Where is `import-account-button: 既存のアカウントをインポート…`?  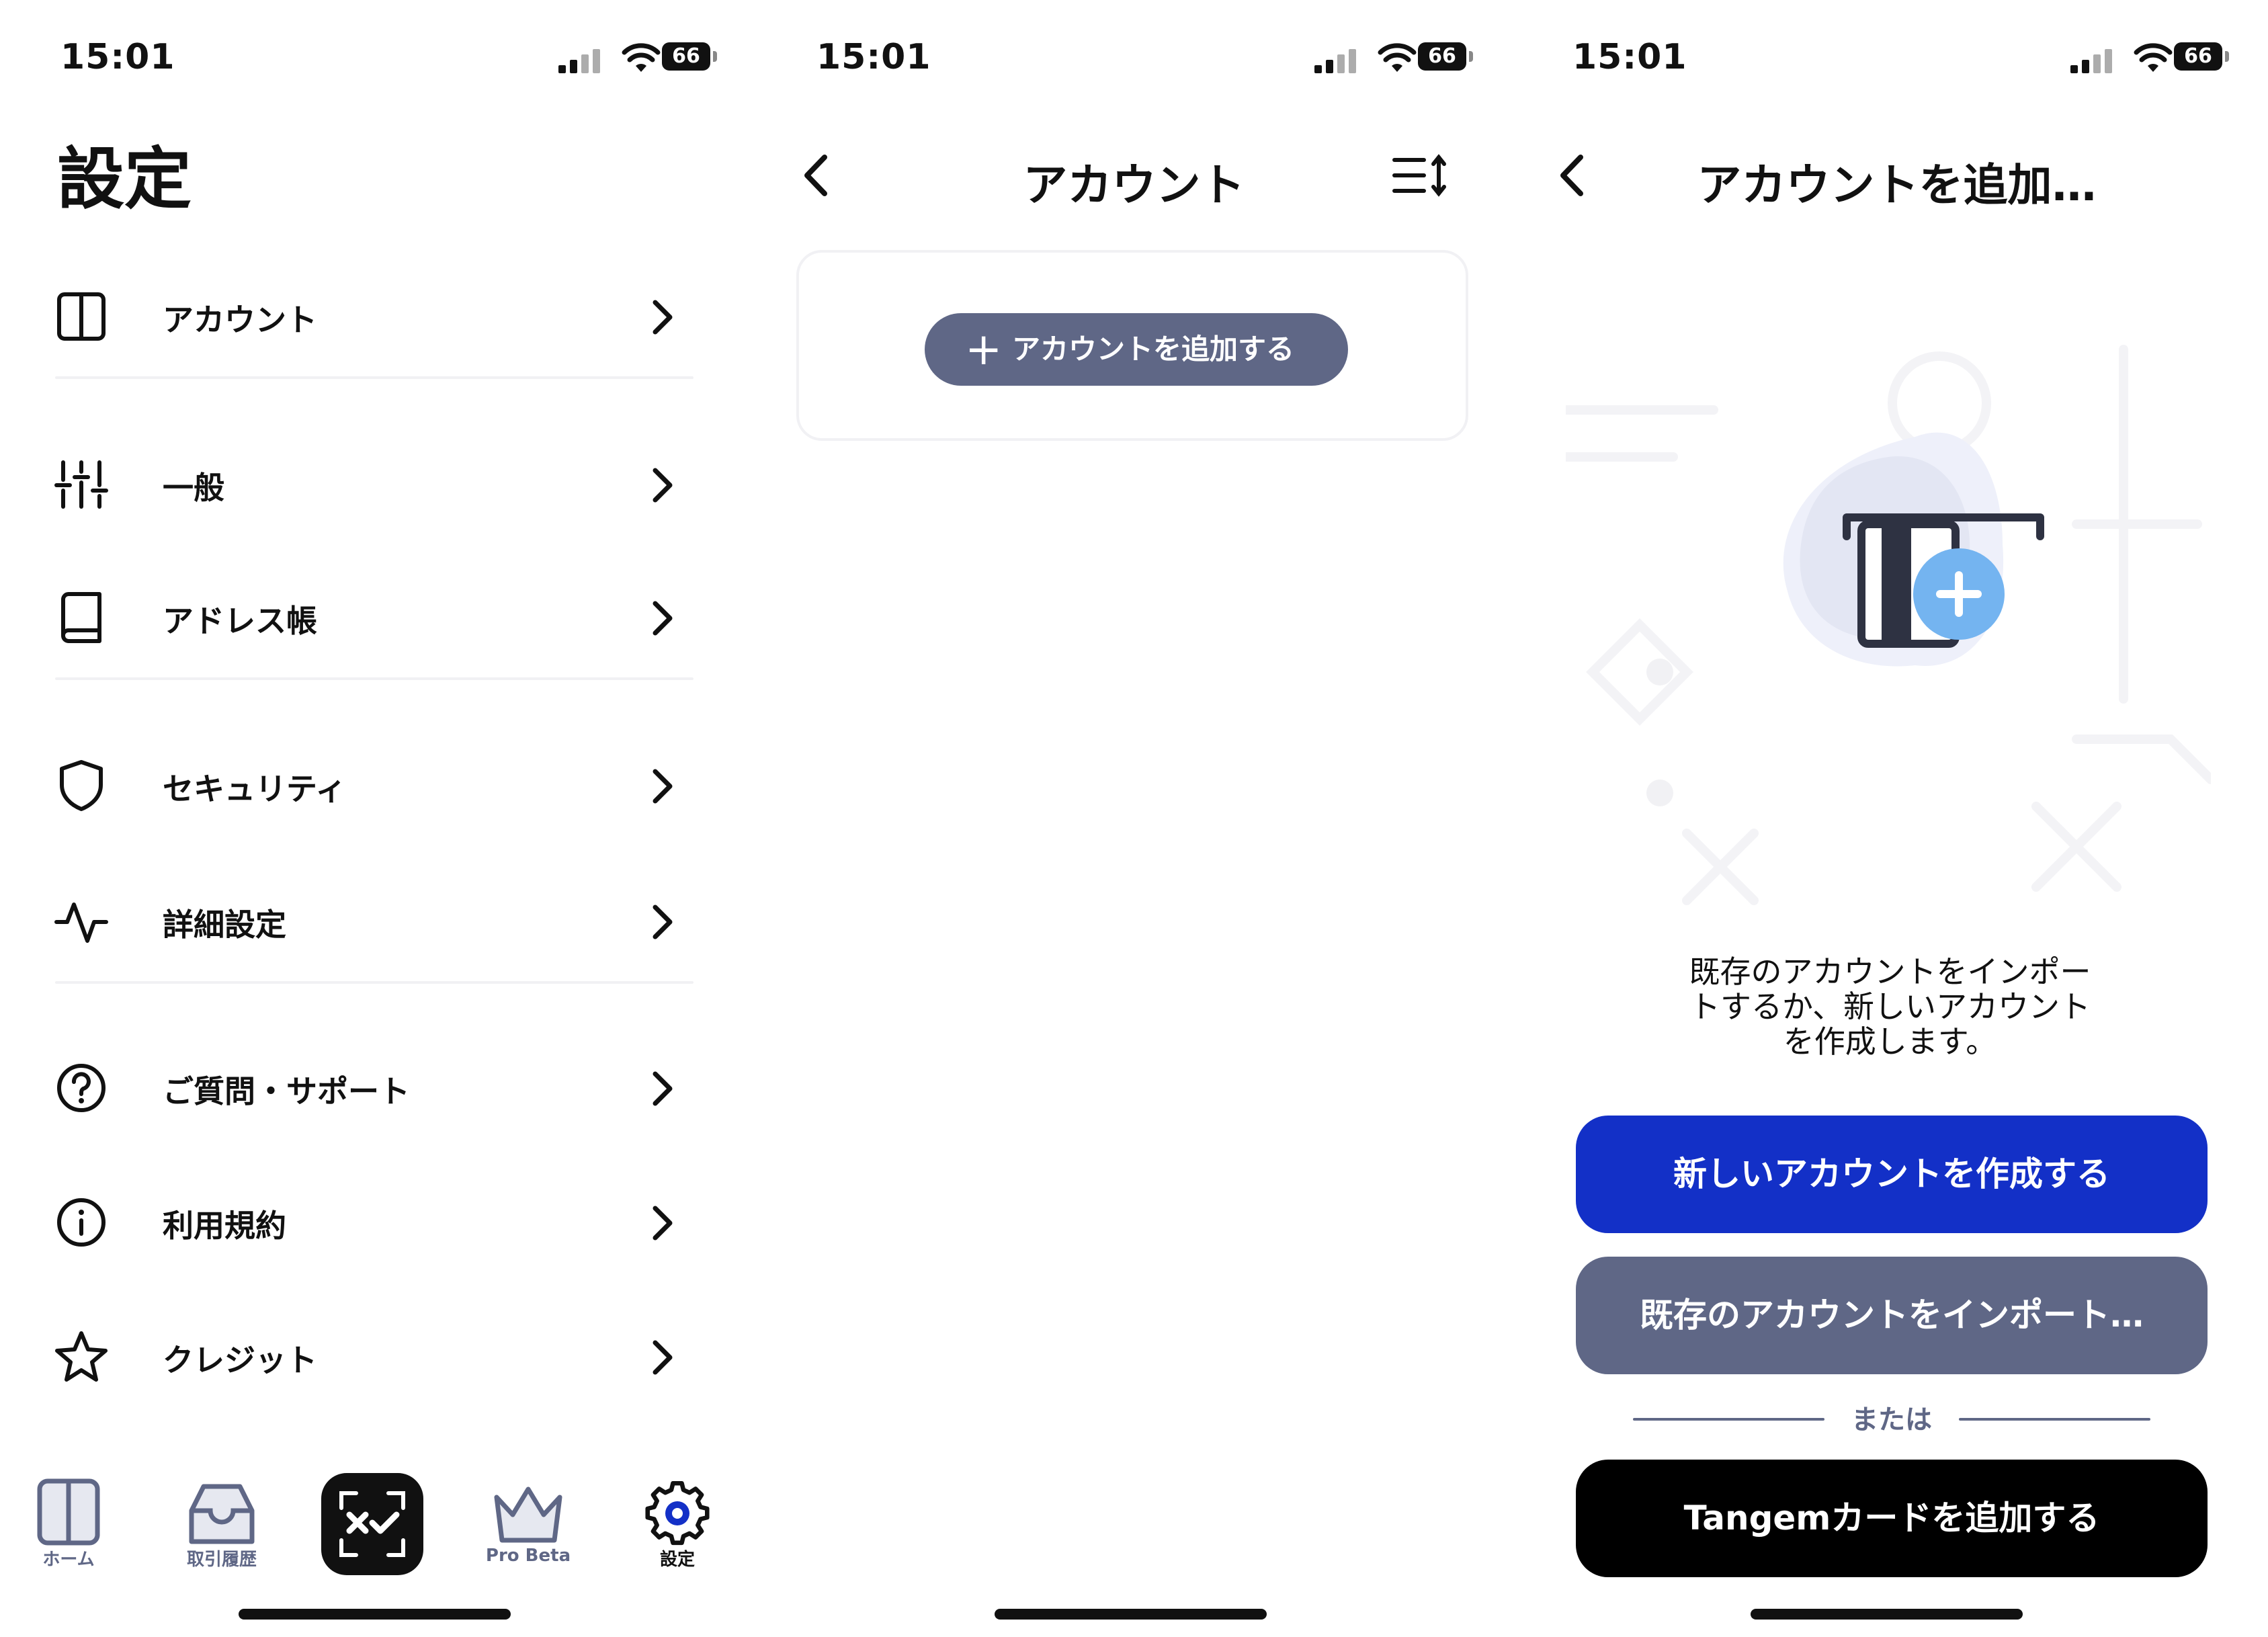
import-account-button: 既存のアカウントをインポート… is located at coordinates (1892, 1316).